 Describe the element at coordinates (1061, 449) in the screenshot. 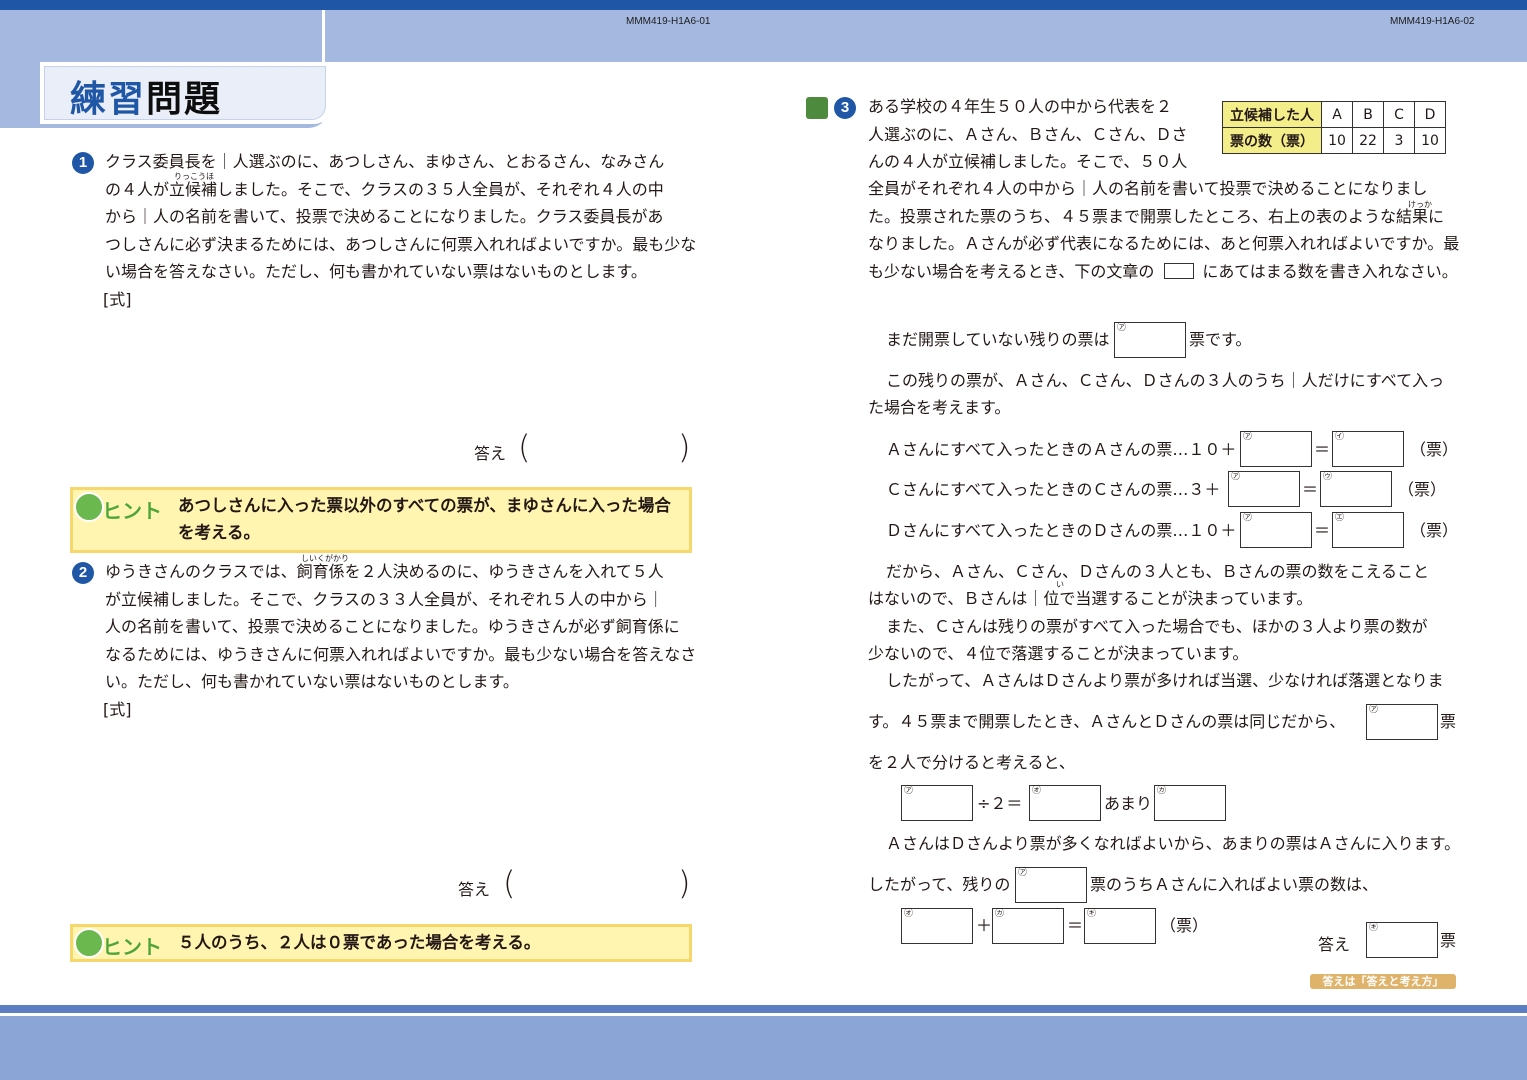

I see `case-a-text: Ａさんにすべて入ったときのＡさんの票…１０＋` at that location.